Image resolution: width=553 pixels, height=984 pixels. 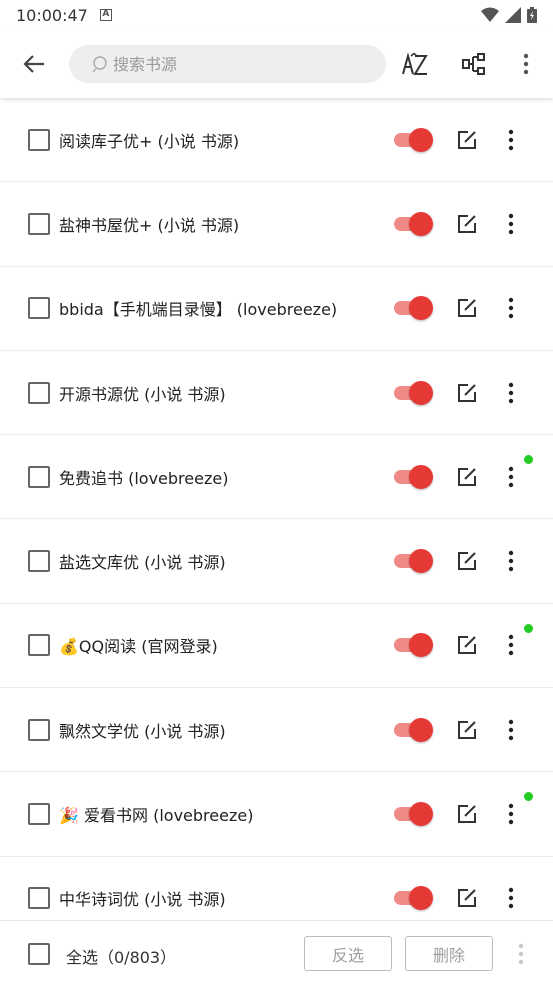 What do you see at coordinates (276, 888) in the screenshot?
I see `source-row: 中华诗词优 (小说 书源)` at bounding box center [276, 888].